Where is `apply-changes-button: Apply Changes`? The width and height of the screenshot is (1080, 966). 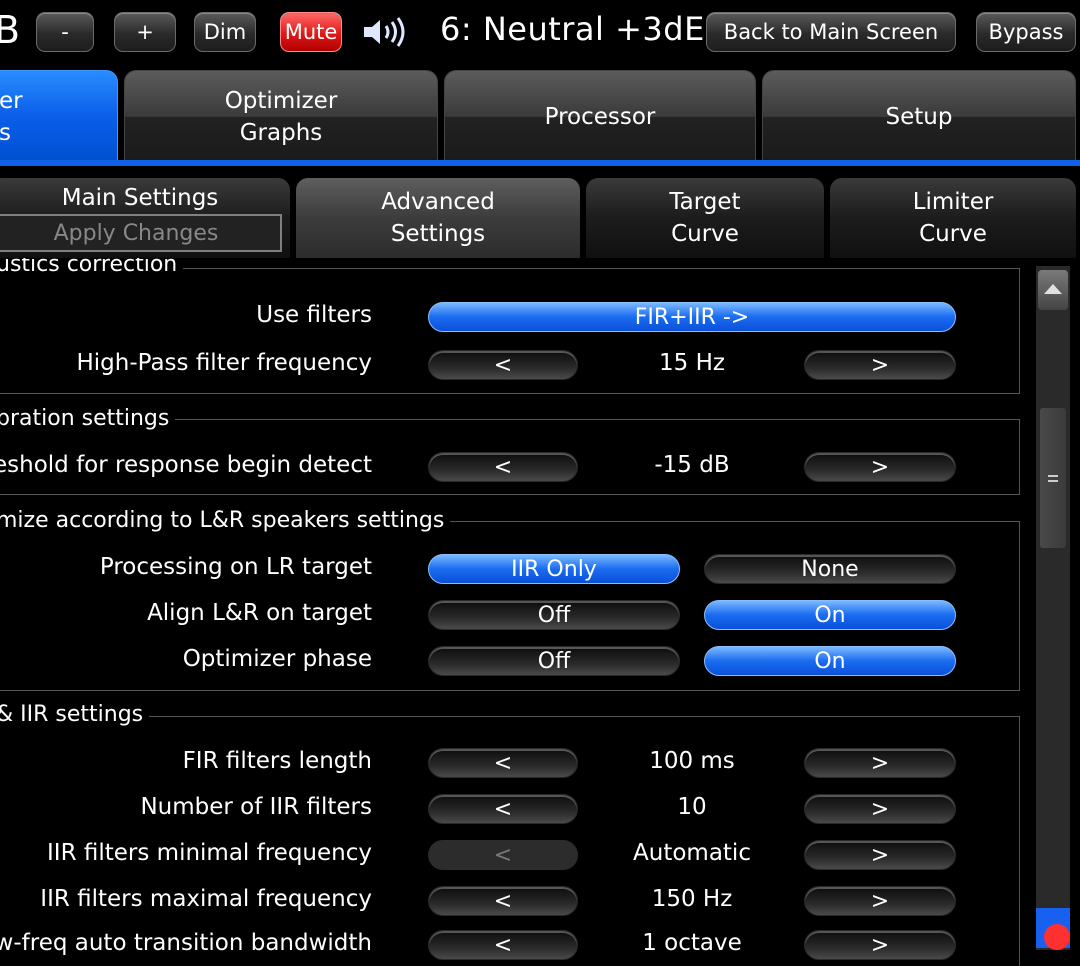 apply-changes-button: Apply Changes is located at coordinates (141, 233).